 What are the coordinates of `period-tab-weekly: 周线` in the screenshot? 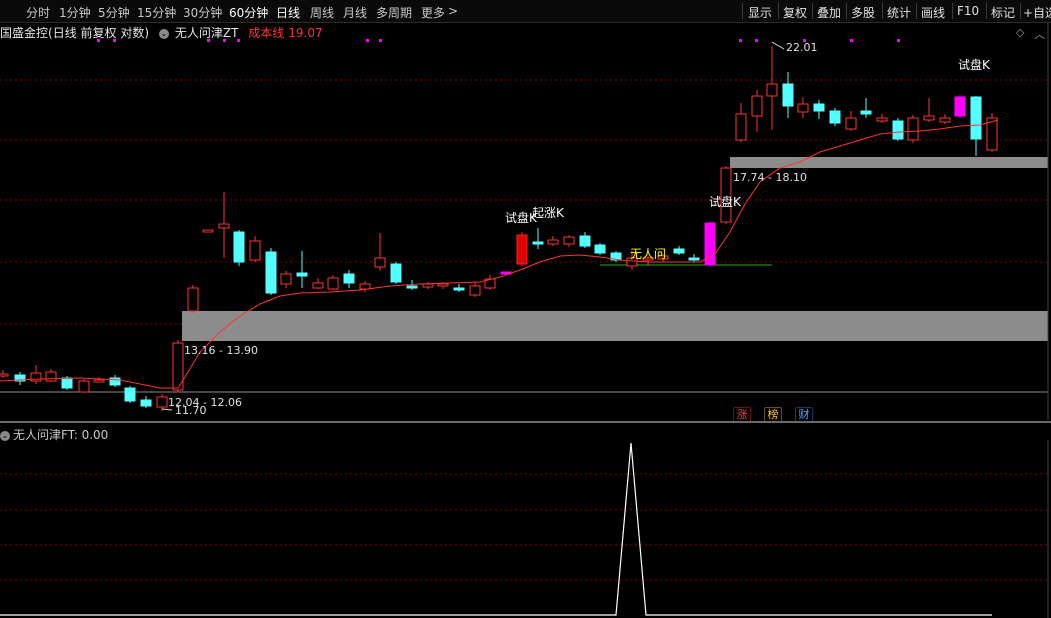 It's located at (322, 12).